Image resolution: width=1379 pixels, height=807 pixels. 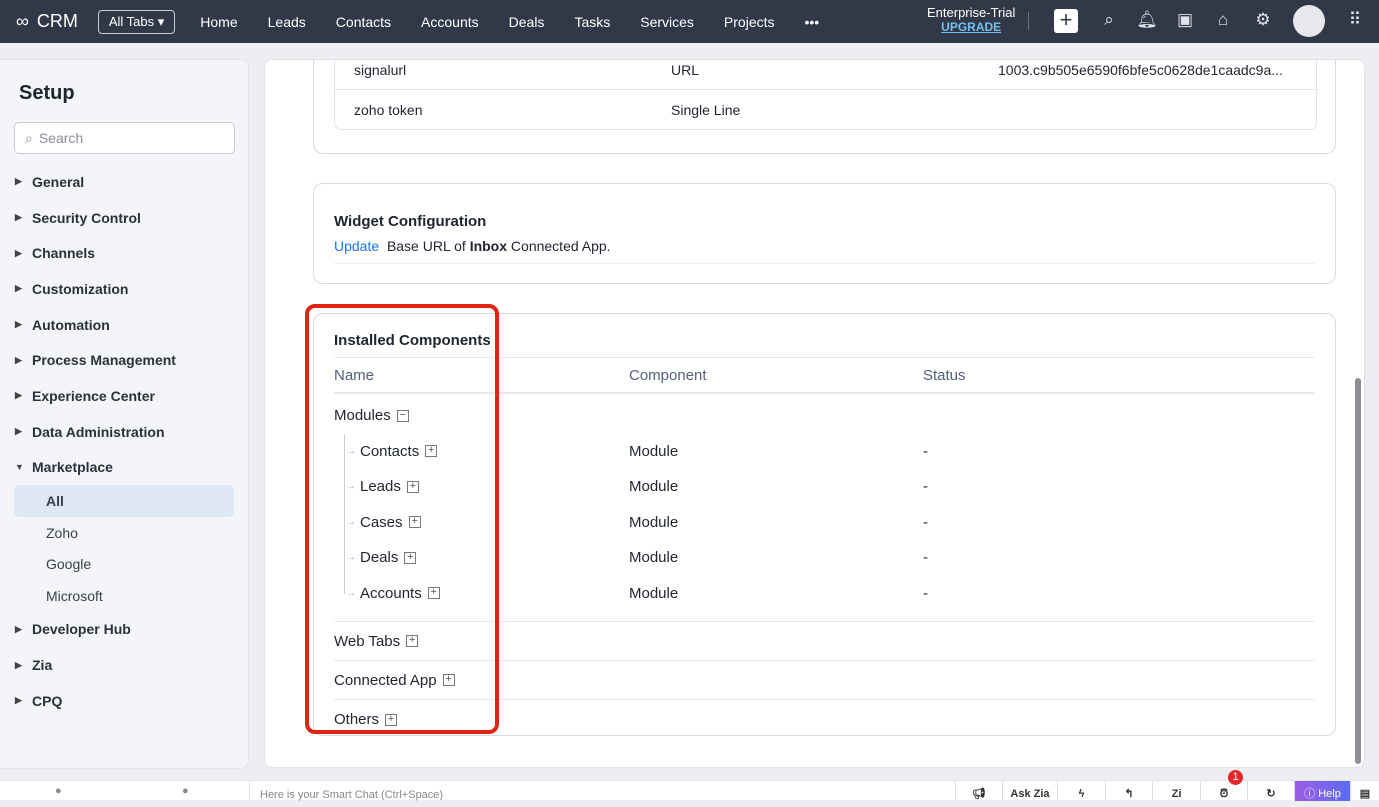 I want to click on plan-info: Enterprise-Trial UPGRADE, so click(x=971, y=20).